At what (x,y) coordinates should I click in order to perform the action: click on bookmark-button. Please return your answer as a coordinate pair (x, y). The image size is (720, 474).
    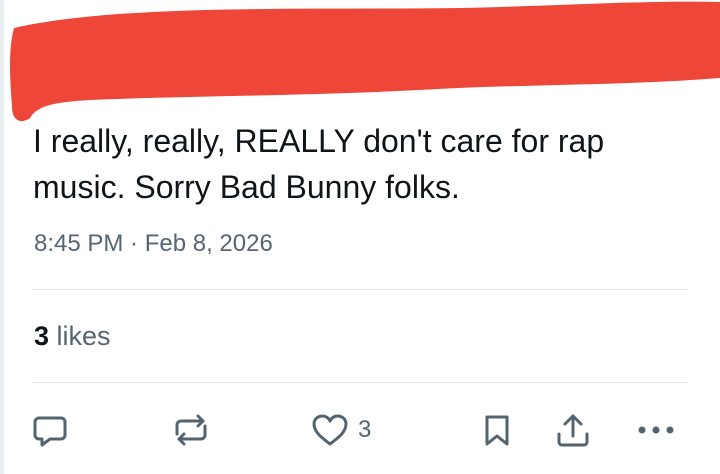
    Looking at the image, I should click on (497, 430).